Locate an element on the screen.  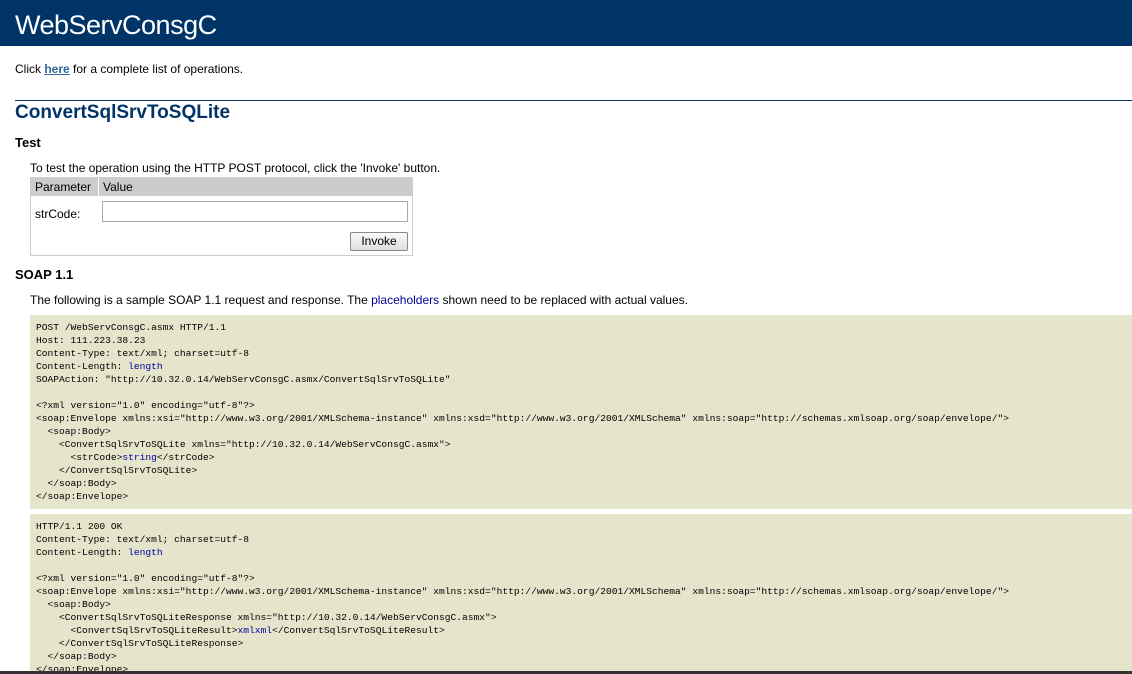
value-column-header: Value is located at coordinates (118, 187).